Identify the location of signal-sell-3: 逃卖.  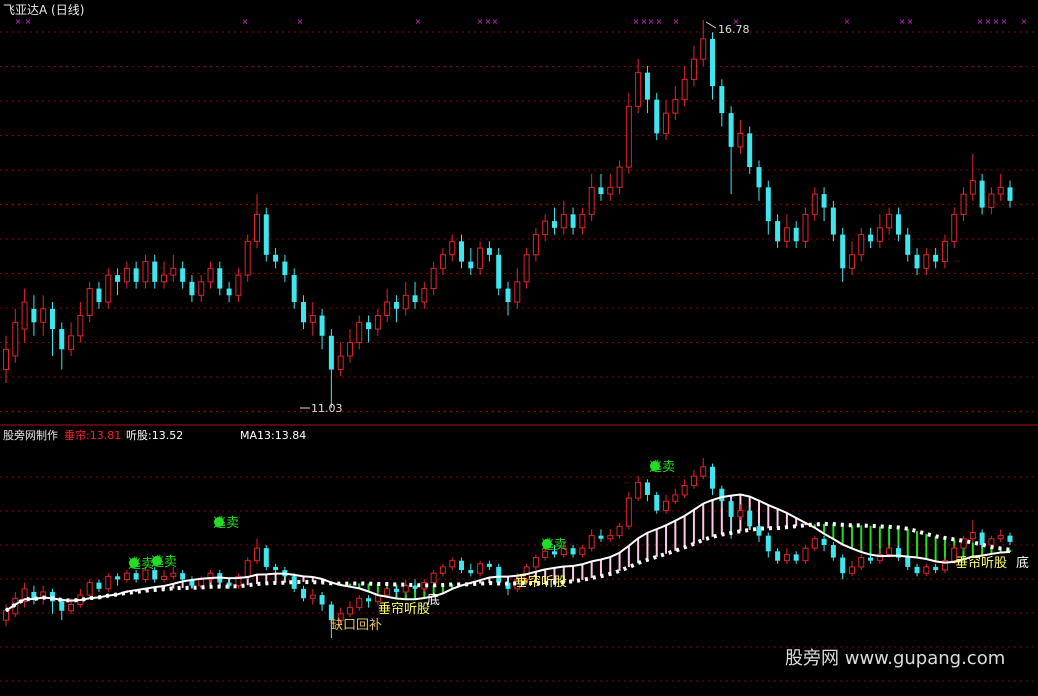
(226, 523).